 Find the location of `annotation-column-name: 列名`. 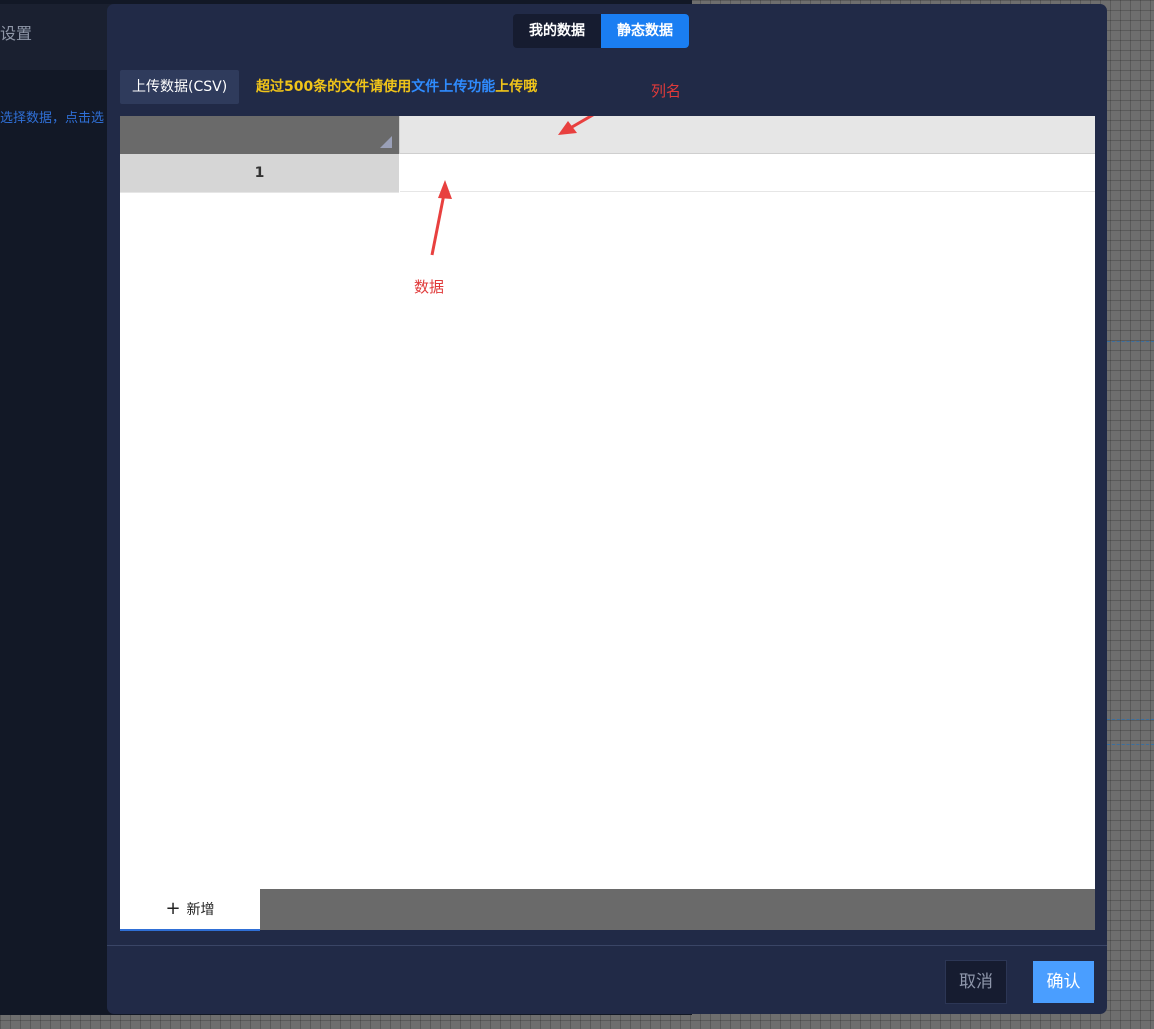

annotation-column-name: 列名 is located at coordinates (666, 91).